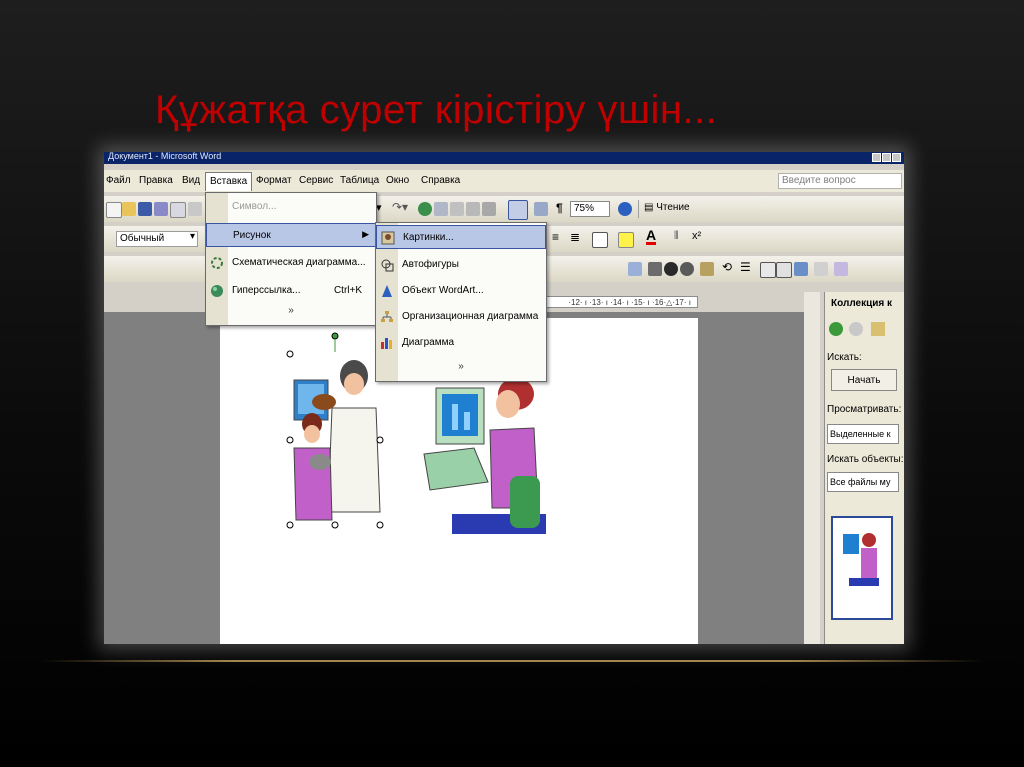 This screenshot has width=1024, height=767. What do you see at coordinates (886, 157) in the screenshot?
I see `maximize-button` at bounding box center [886, 157].